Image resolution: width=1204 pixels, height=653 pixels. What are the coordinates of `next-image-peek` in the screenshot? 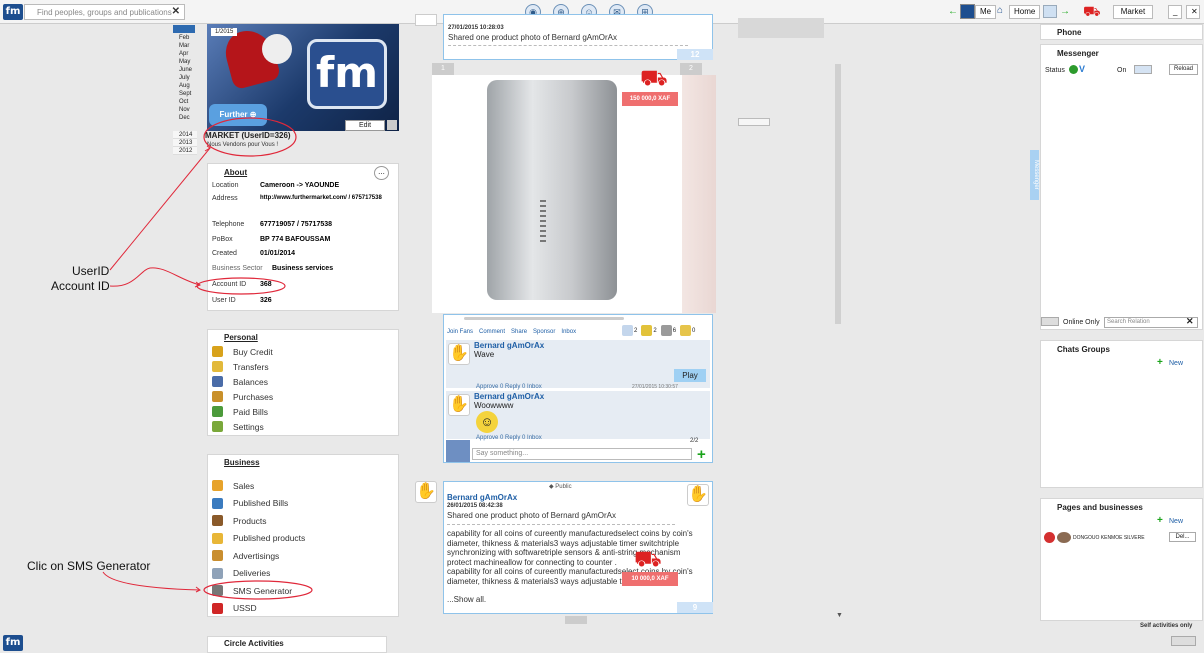 It's located at (699, 194).